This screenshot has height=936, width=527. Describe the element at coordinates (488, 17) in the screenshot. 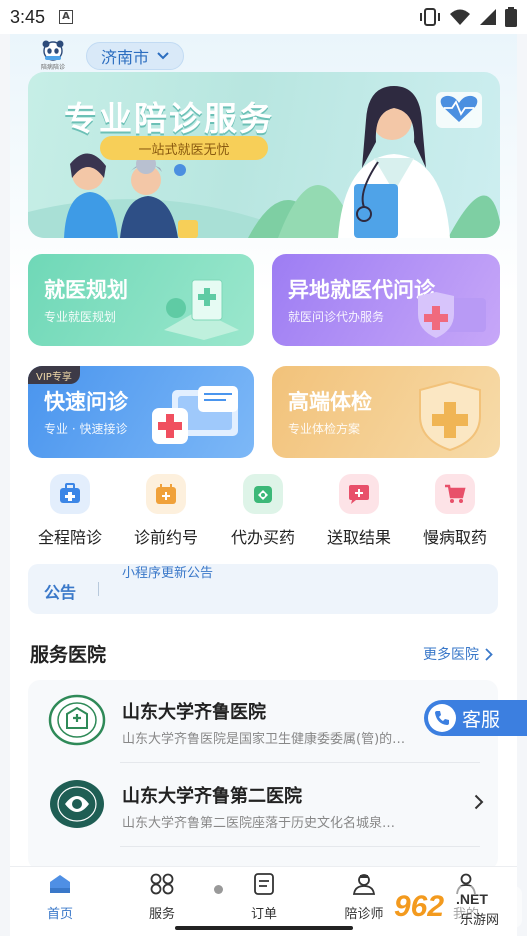

I see `signal-icon` at that location.